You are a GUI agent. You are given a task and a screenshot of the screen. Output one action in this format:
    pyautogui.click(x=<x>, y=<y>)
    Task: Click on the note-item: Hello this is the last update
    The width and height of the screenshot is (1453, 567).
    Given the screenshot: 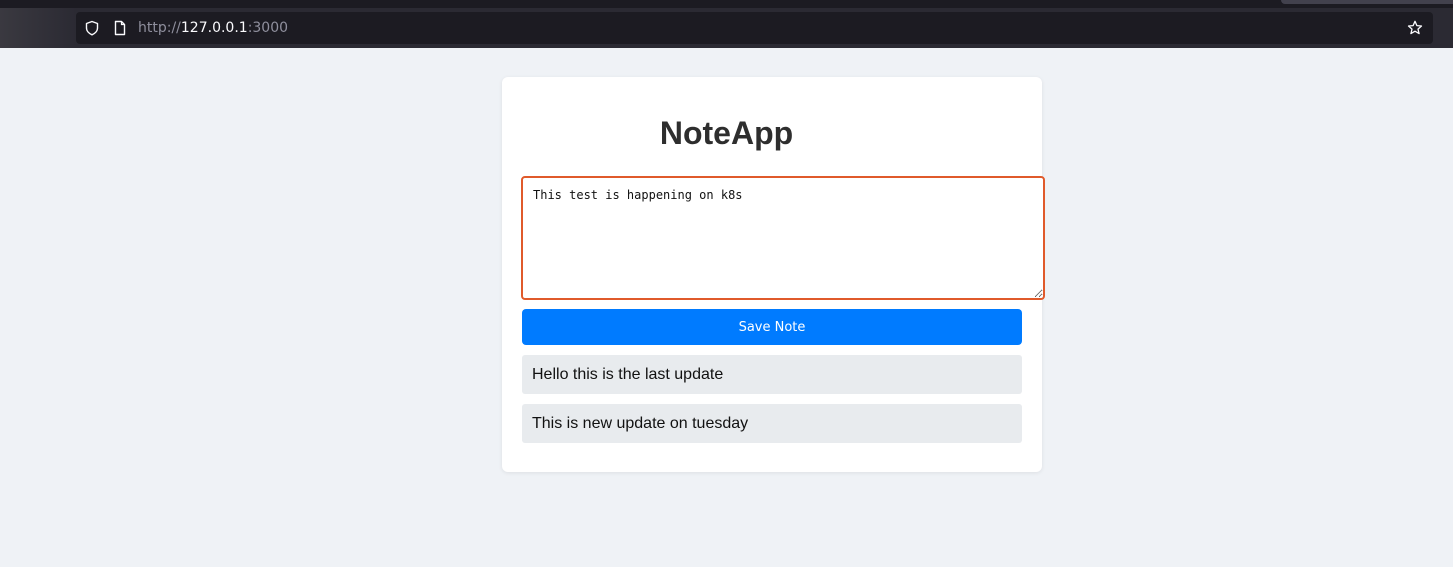 What is the action you would take?
    pyautogui.click(x=772, y=374)
    